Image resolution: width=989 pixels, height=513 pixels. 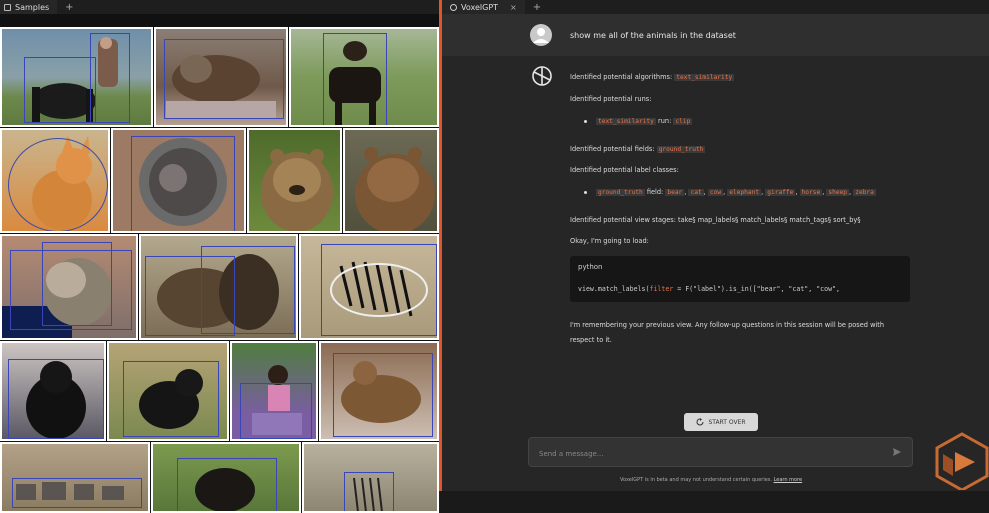 What do you see at coordinates (644, 121) in the screenshot?
I see `runs-item: text_similarity run: clip` at bounding box center [644, 121].